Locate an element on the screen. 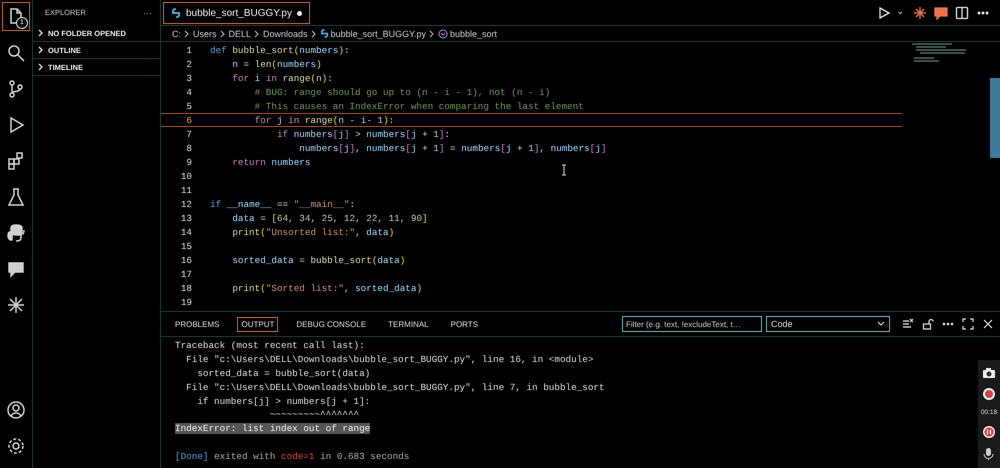 The image size is (1000, 468). line-number: 12 is located at coordinates (186, 204).